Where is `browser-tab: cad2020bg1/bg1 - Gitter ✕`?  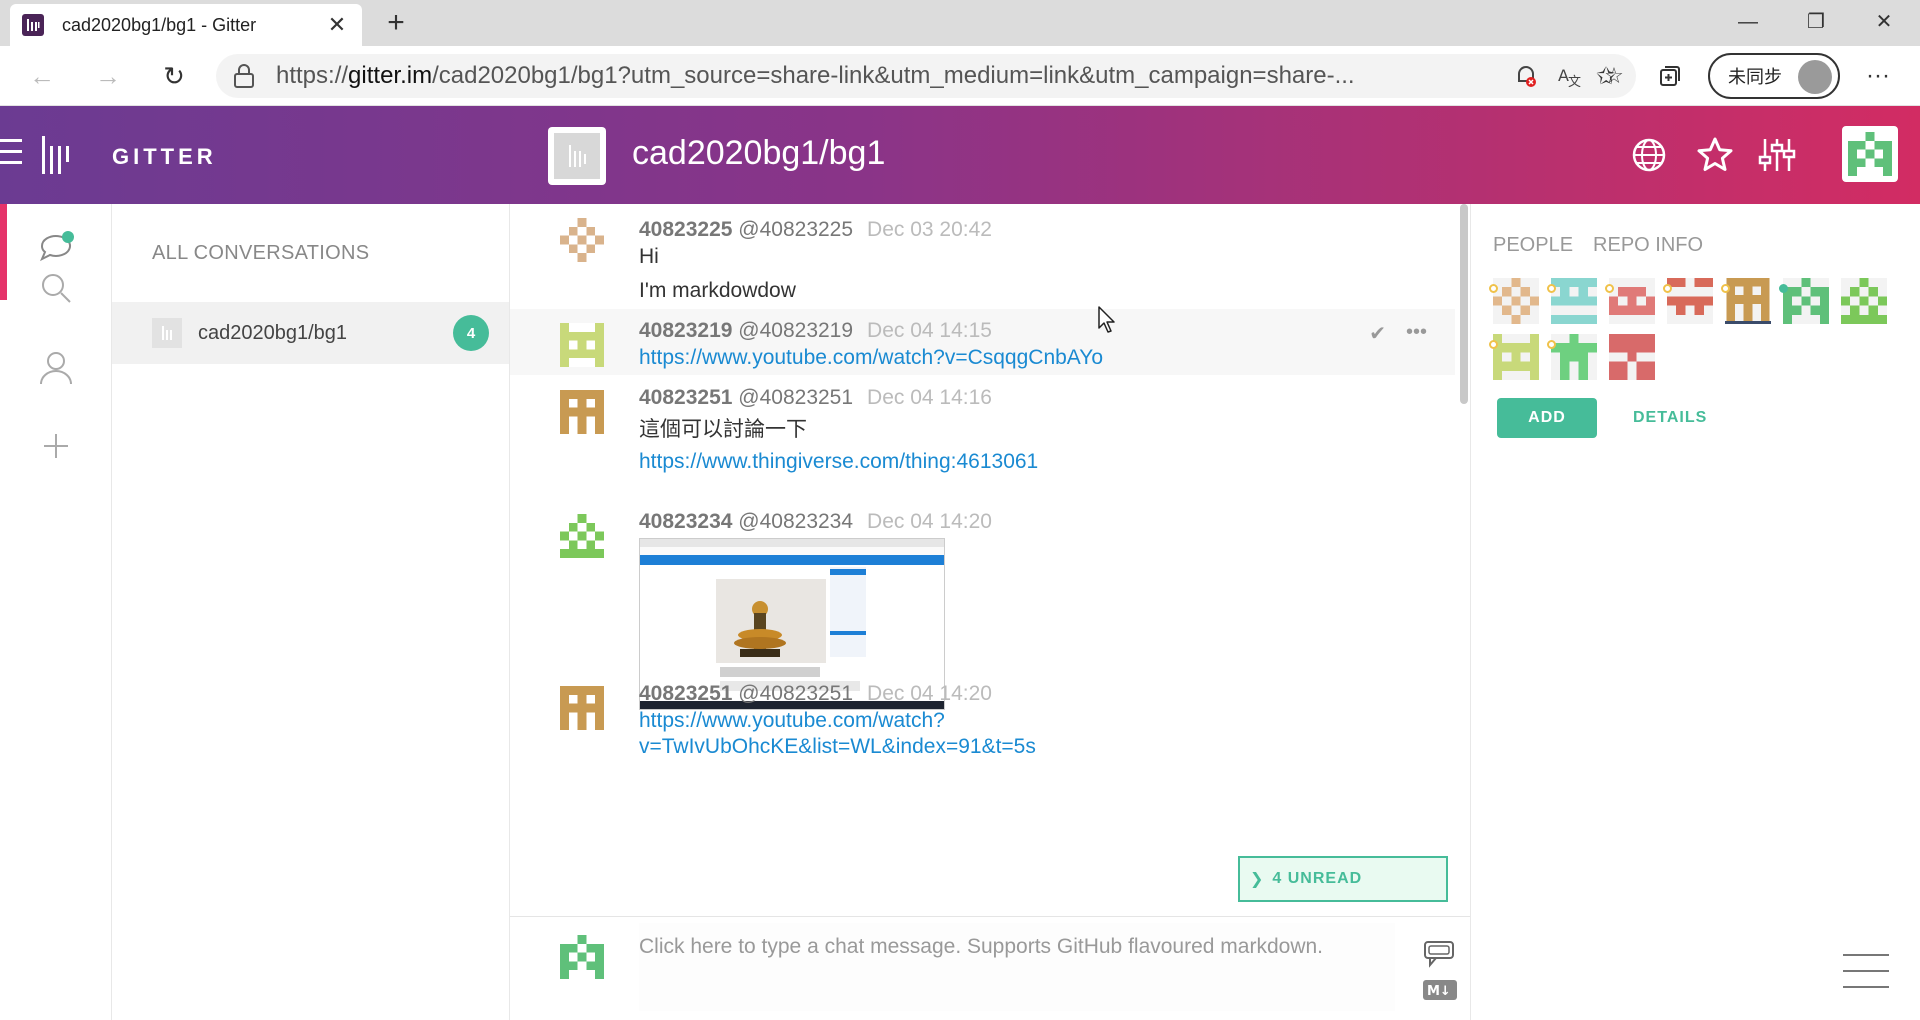 browser-tab: cad2020bg1/bg1 - Gitter ✕ is located at coordinates (186, 25).